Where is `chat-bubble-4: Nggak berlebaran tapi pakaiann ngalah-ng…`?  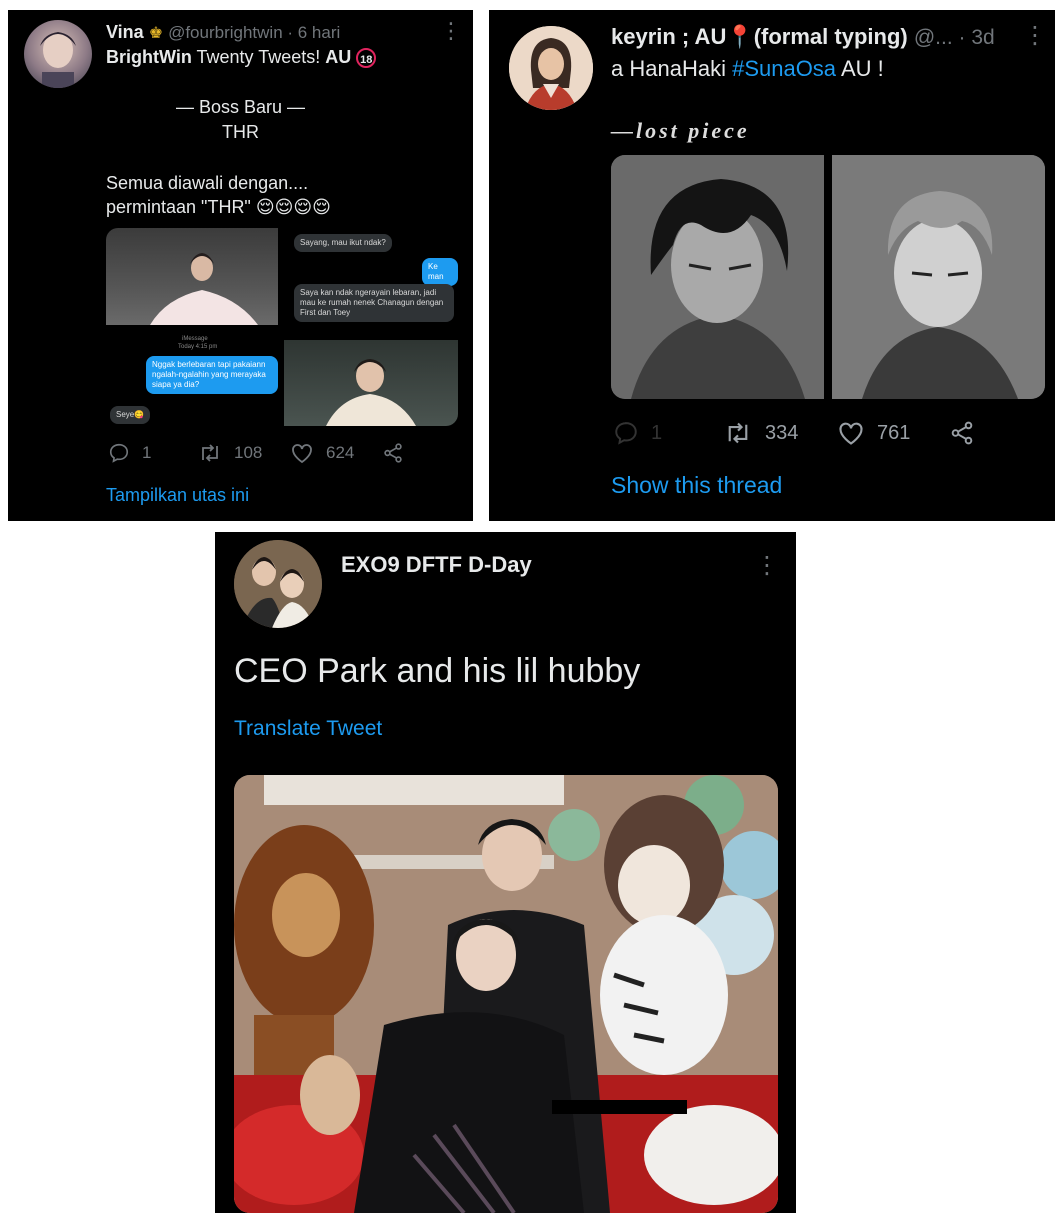 chat-bubble-4: Nggak berlebaran tapi pakaiann ngalah-ng… is located at coordinates (212, 375).